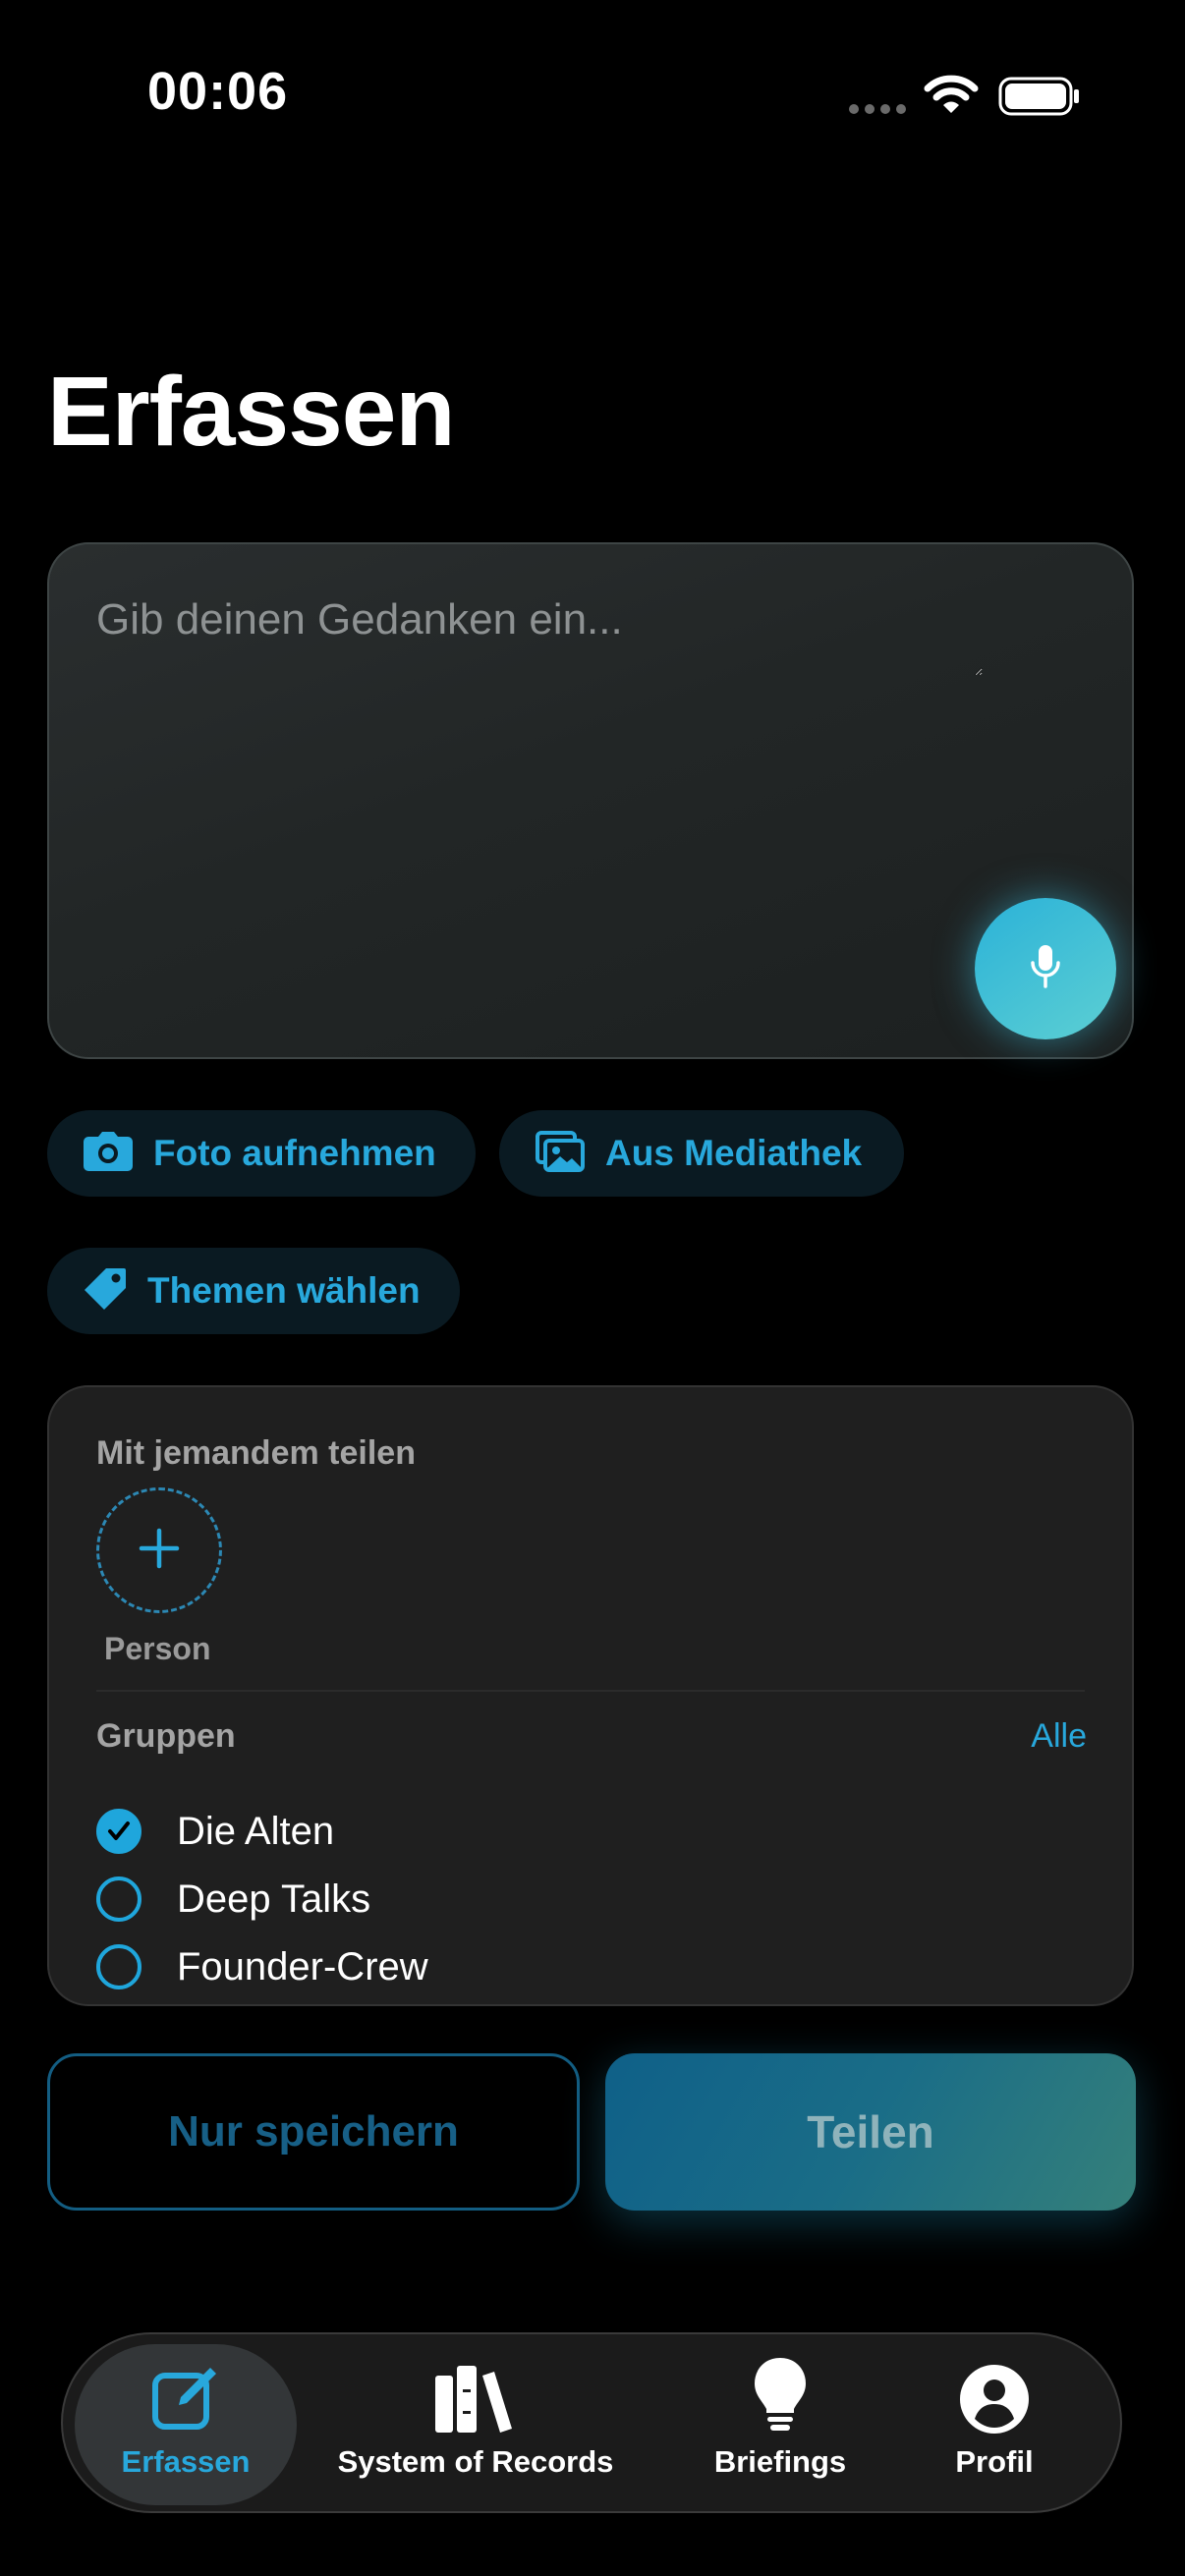 This screenshot has height=2576, width=1185. I want to click on add-person-button, so click(159, 1550).